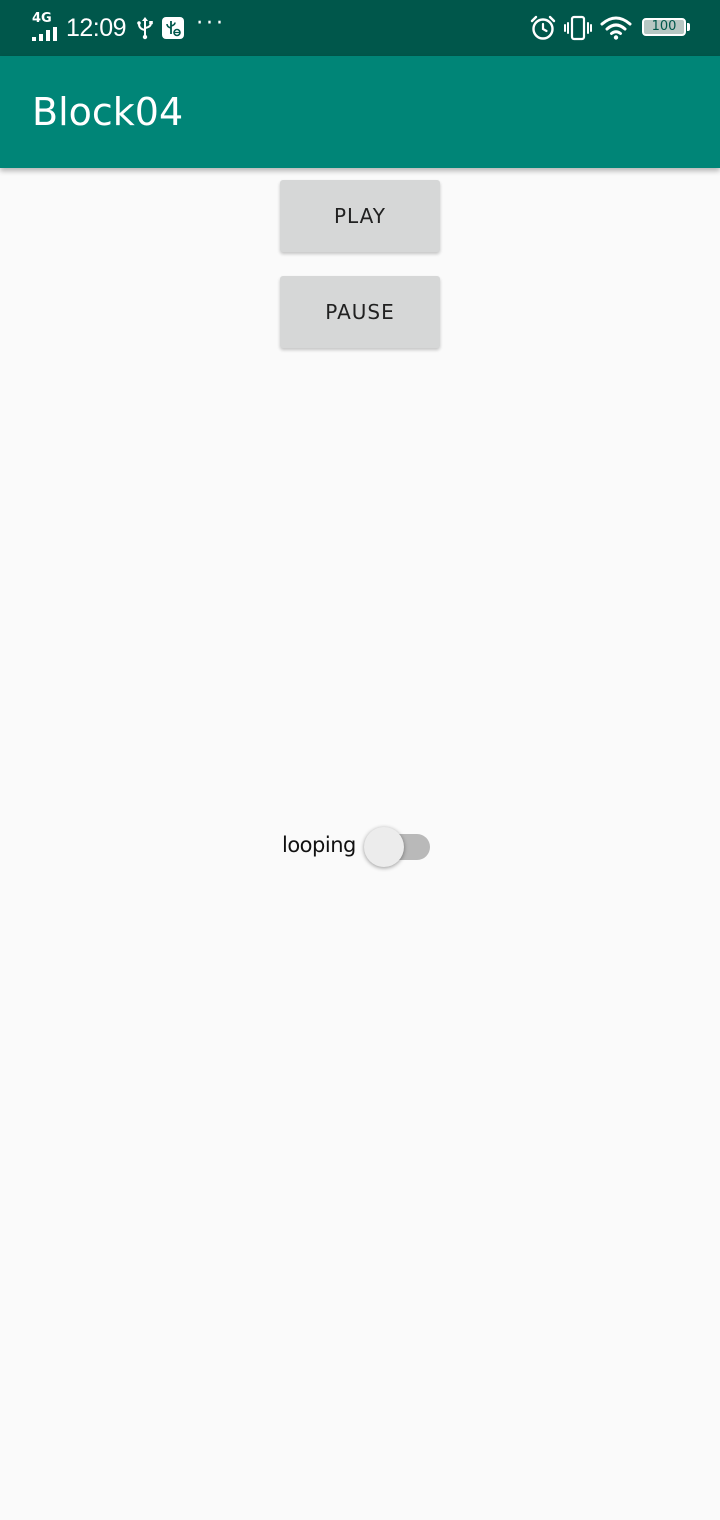 Image resolution: width=720 pixels, height=1520 pixels. I want to click on looping-switch, so click(396, 845).